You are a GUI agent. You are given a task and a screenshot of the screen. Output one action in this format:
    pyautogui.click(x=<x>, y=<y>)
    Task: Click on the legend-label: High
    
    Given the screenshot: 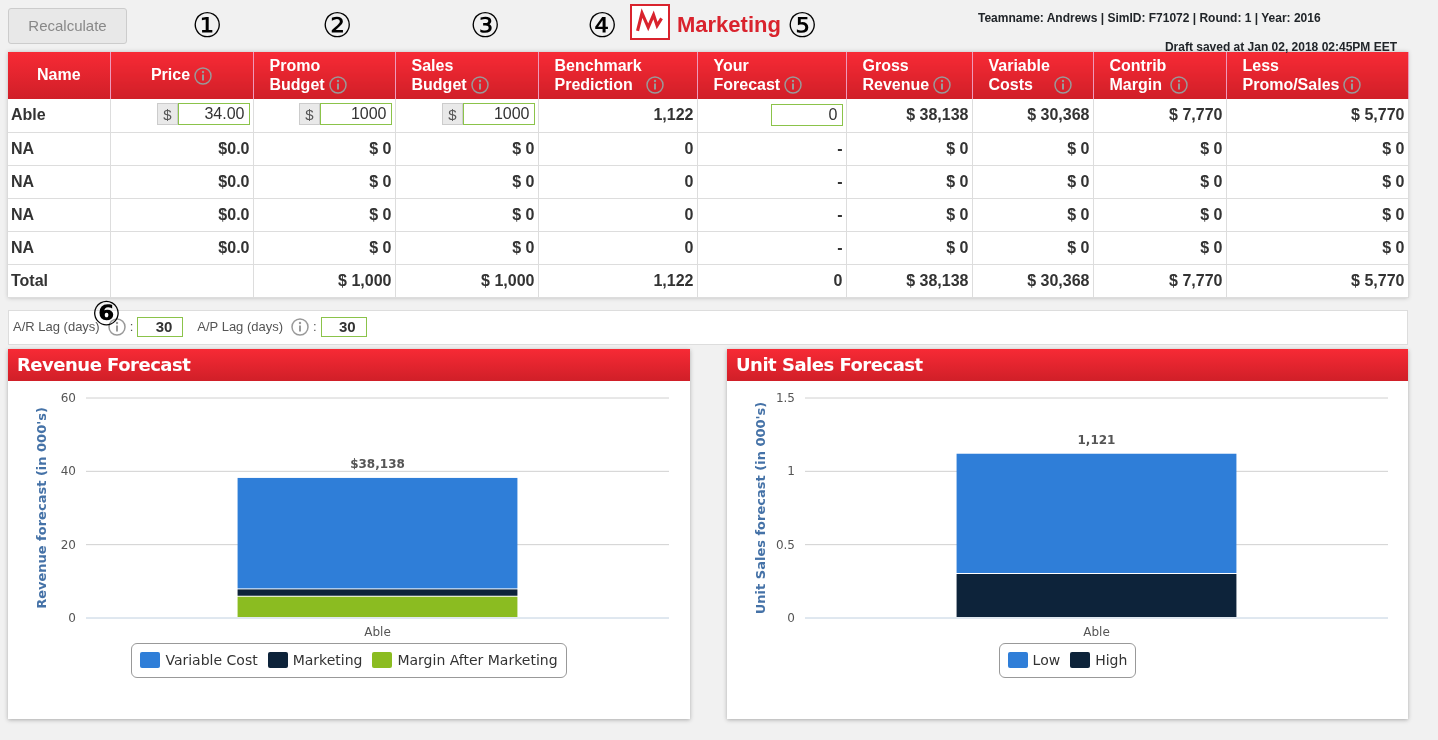 What is the action you would take?
    pyautogui.click(x=1111, y=659)
    